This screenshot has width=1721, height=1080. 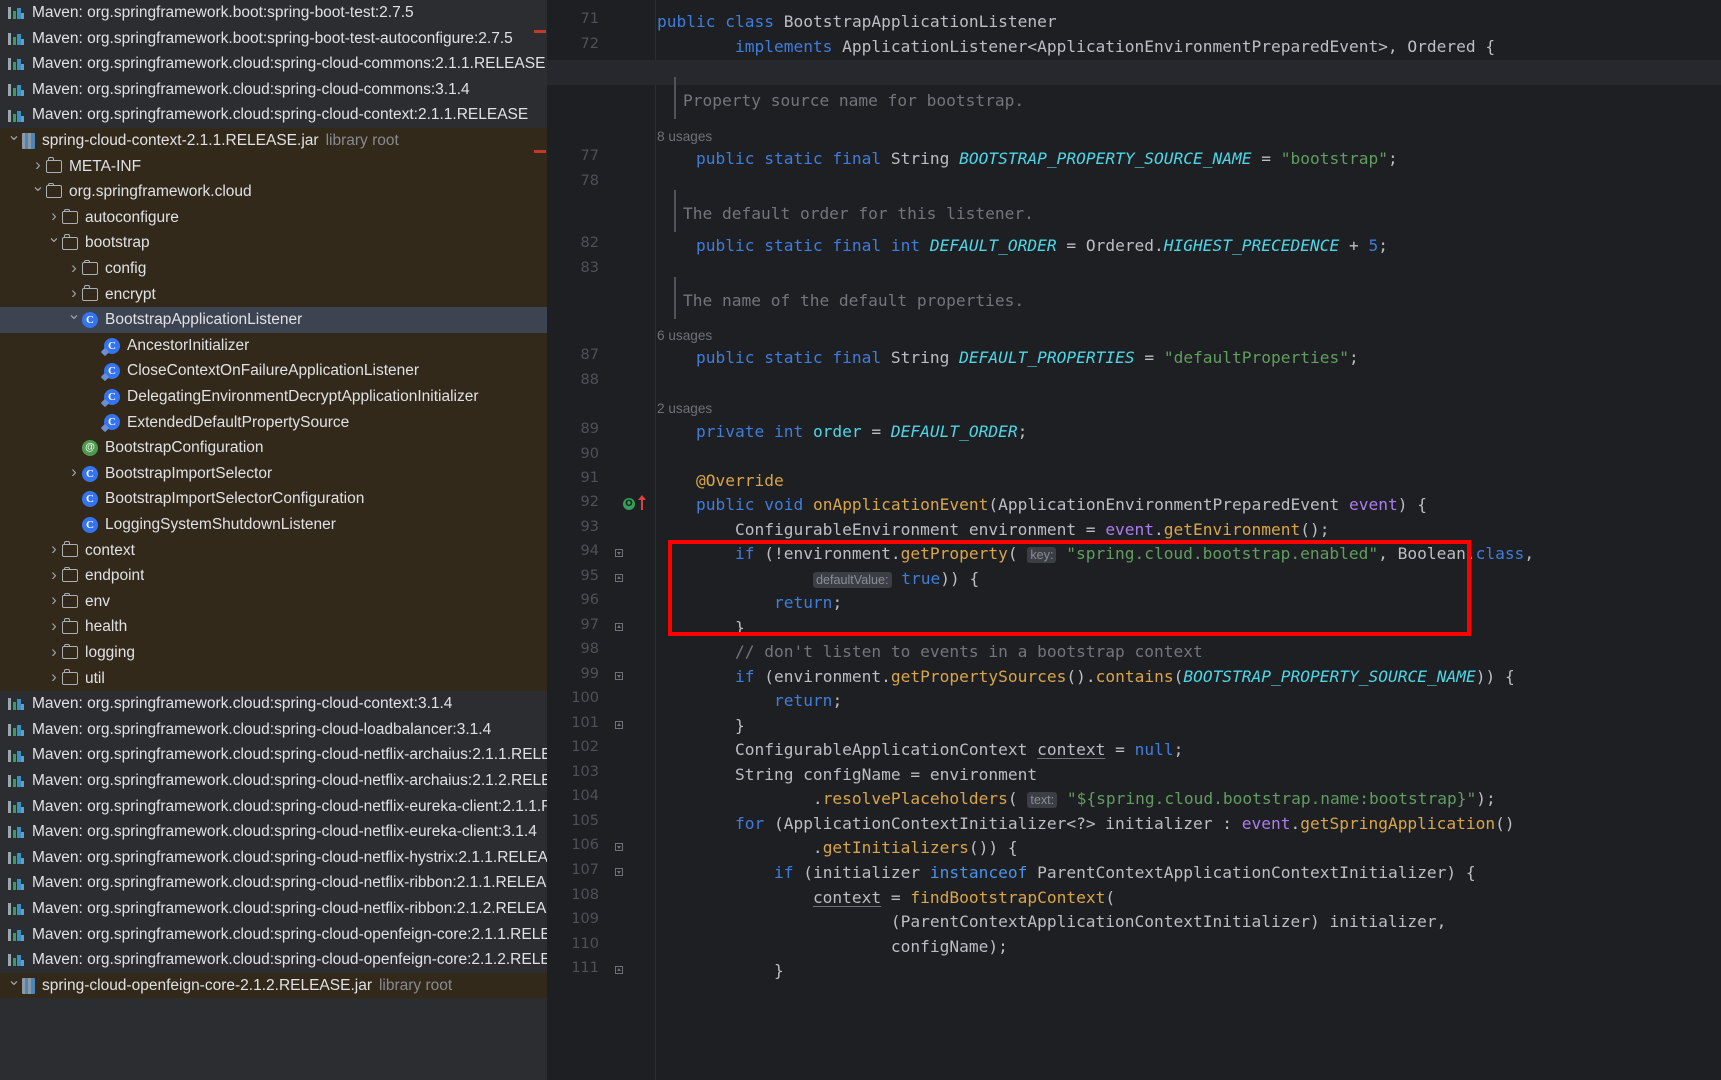 What do you see at coordinates (590, 478) in the screenshot?
I see `gutter-line-number: 91` at bounding box center [590, 478].